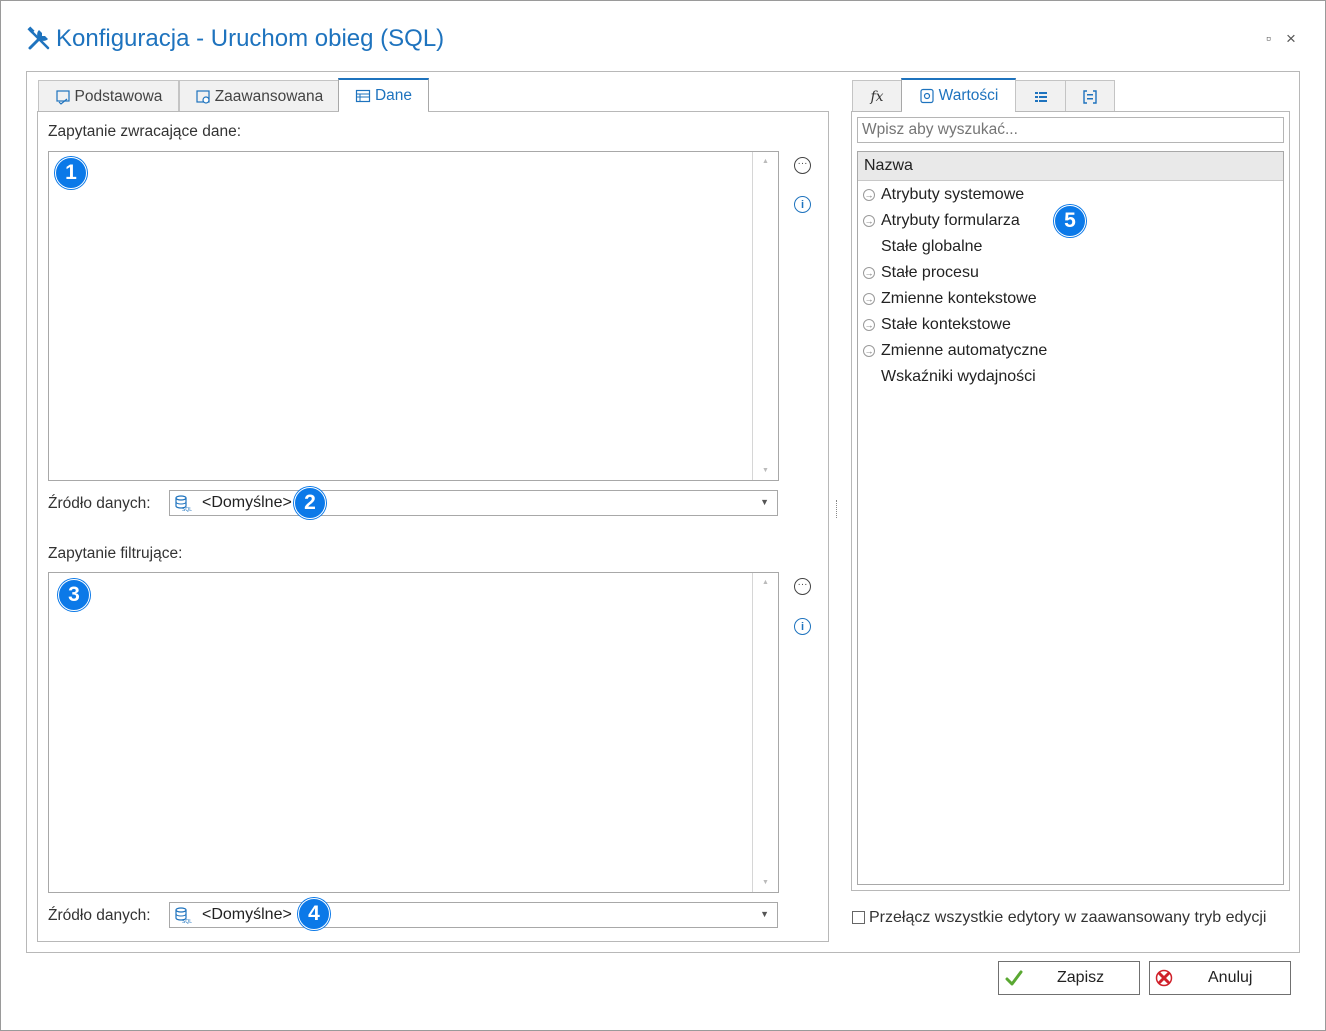  What do you see at coordinates (1070, 325) in the screenshot?
I see `tree-item: → Stałe kontekstowe` at bounding box center [1070, 325].